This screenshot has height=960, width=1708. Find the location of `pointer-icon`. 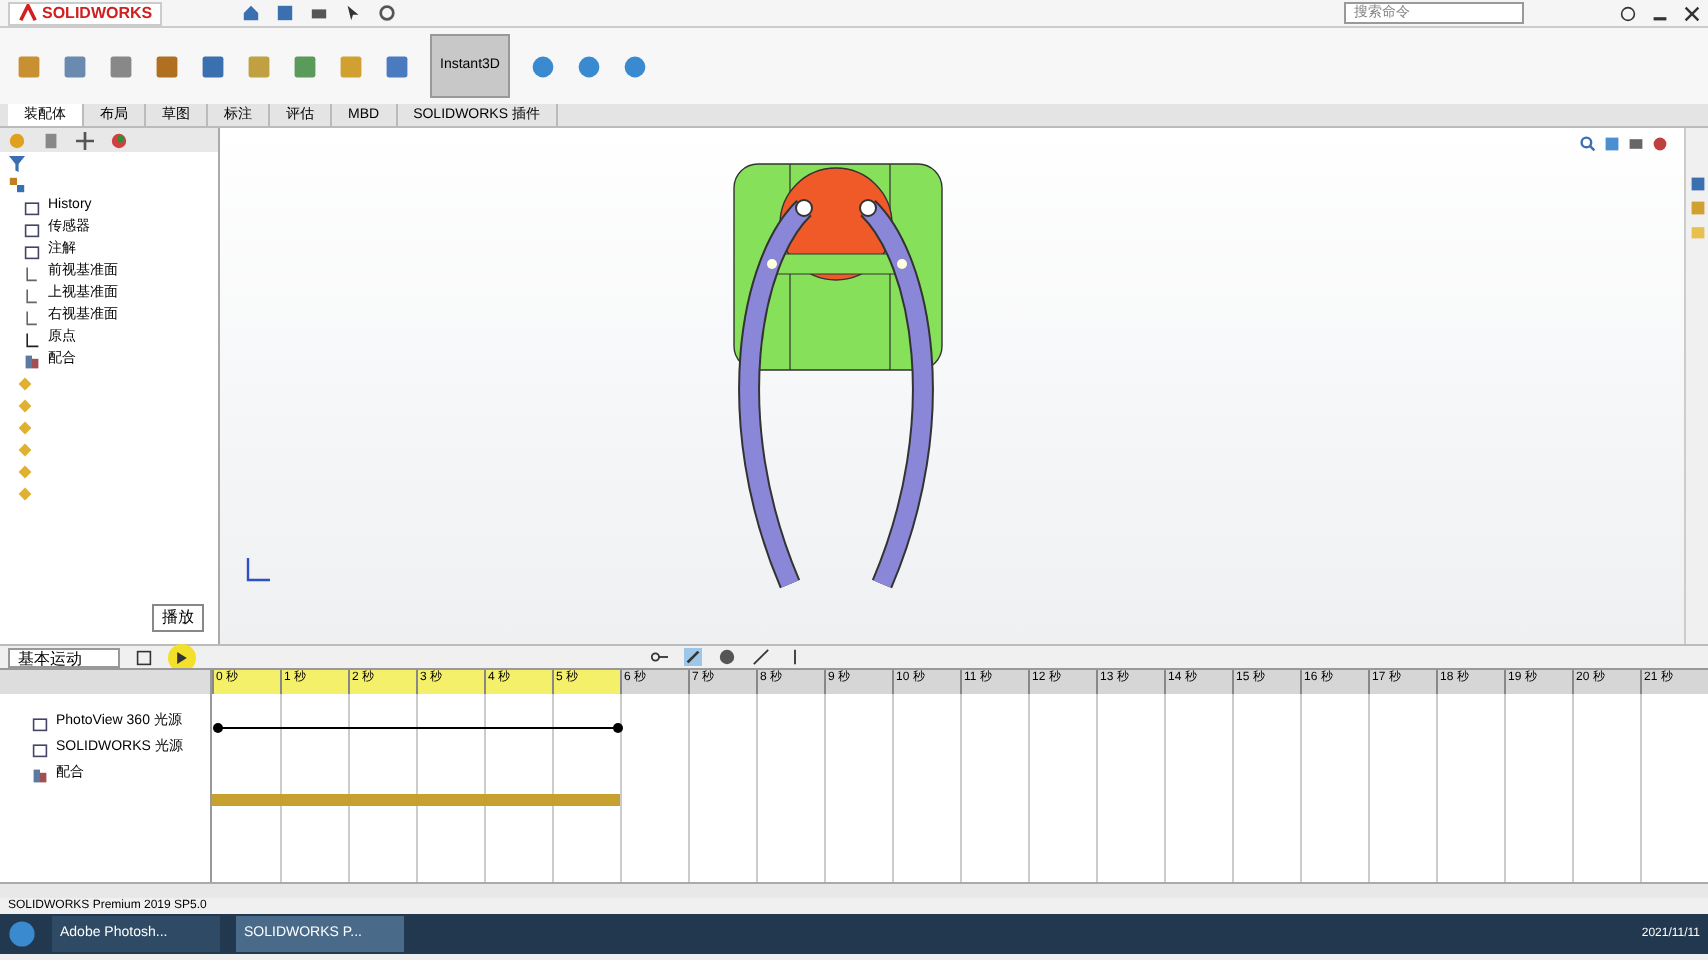

pointer-icon is located at coordinates (353, 13).